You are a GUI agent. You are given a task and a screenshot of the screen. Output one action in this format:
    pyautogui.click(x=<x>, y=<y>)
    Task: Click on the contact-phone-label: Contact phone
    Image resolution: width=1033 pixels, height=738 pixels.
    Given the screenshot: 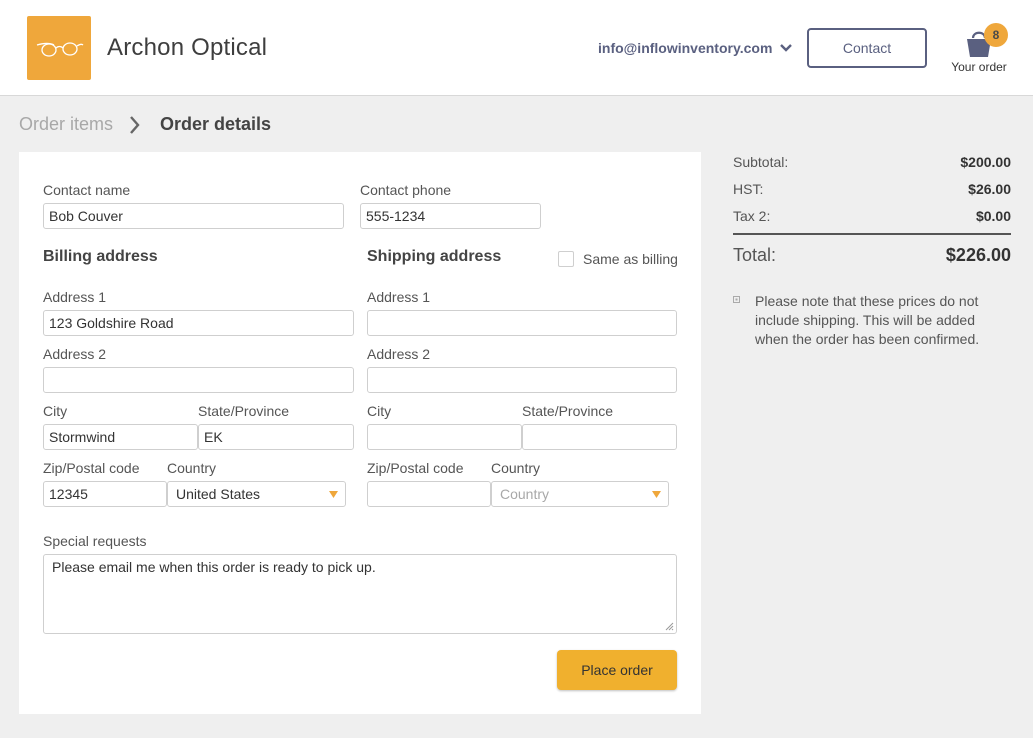 What is the action you would take?
    pyautogui.click(x=406, y=190)
    